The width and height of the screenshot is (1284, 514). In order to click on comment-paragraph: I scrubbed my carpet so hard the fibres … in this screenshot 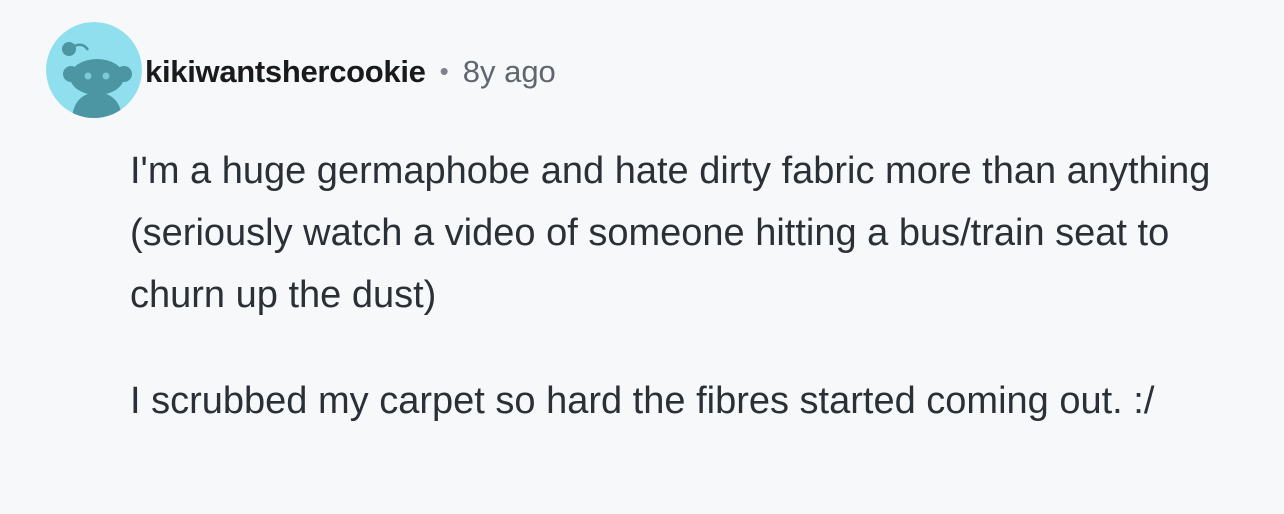, I will do `click(642, 401)`.